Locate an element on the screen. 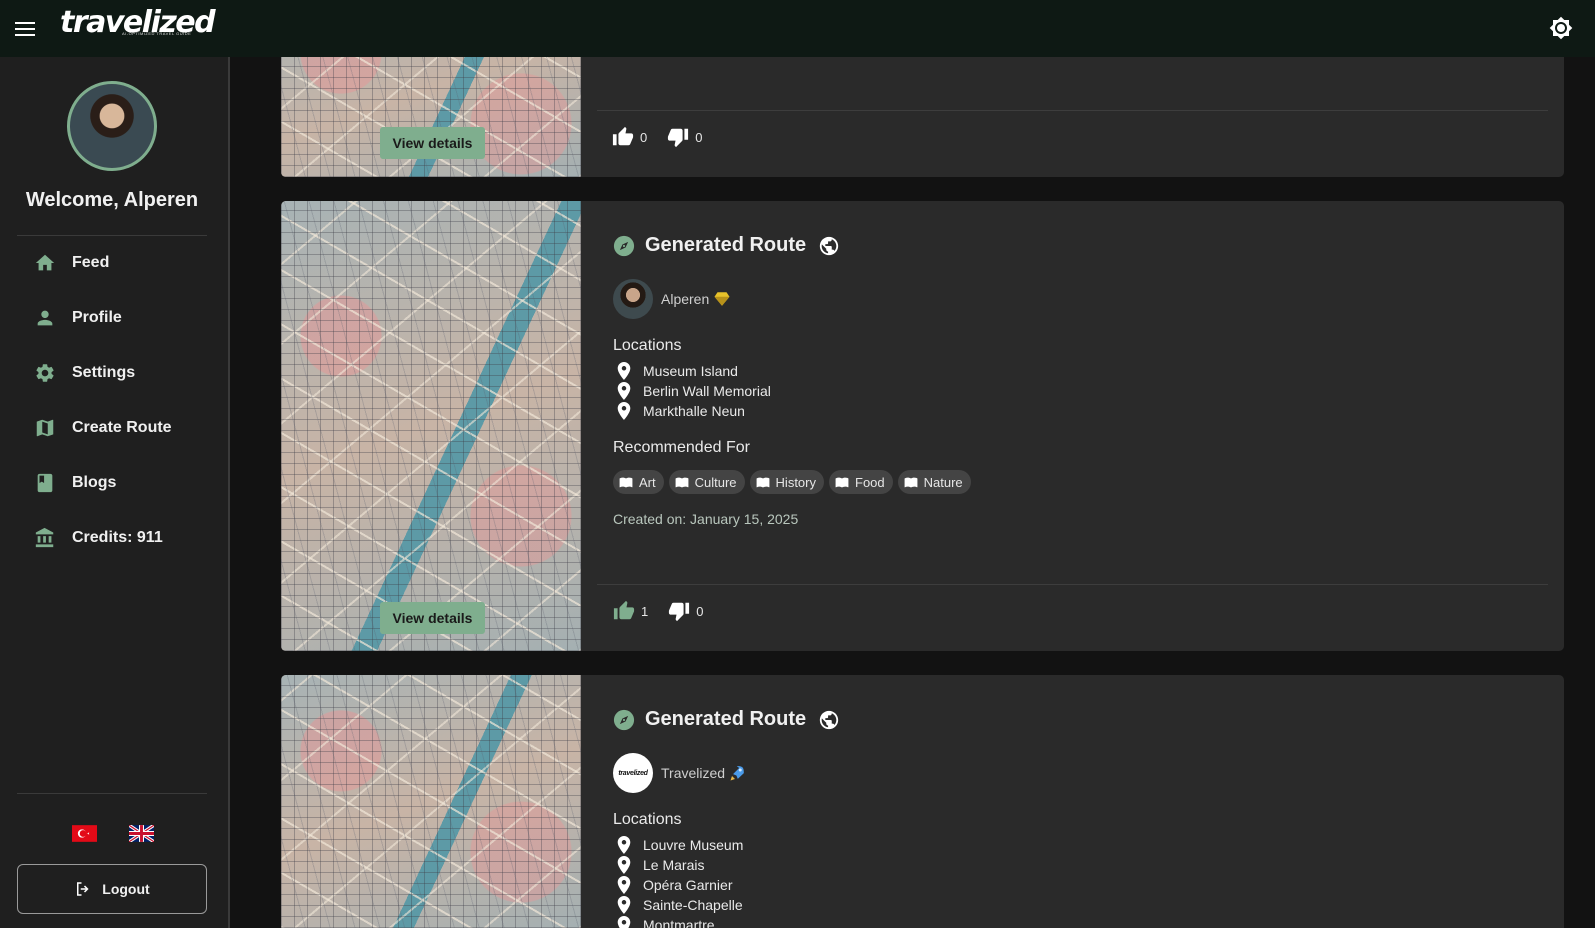 Image resolution: width=1595 pixels, height=928 pixels. sidebar-item-settings: Settings is located at coordinates (112, 372).